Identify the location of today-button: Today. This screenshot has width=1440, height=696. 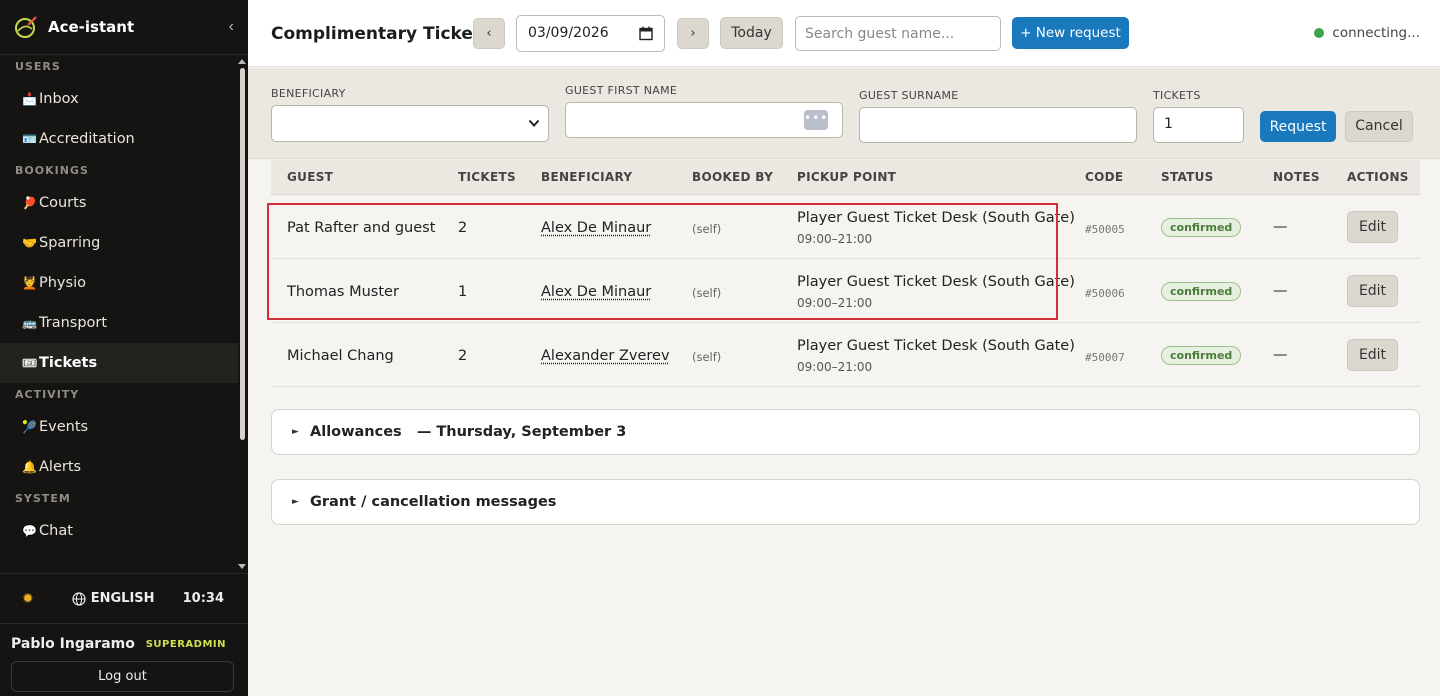
(751, 33).